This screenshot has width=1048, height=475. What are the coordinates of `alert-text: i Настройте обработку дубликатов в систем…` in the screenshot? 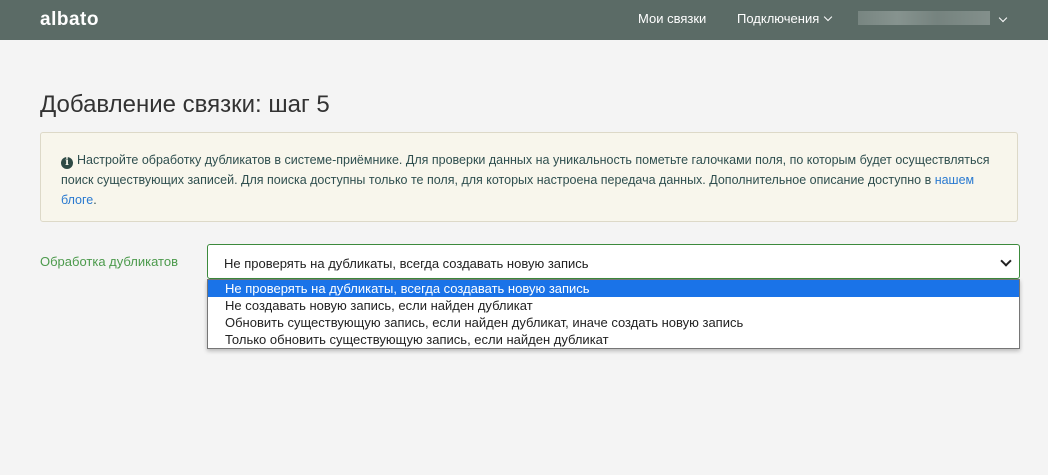 It's located at (531, 180).